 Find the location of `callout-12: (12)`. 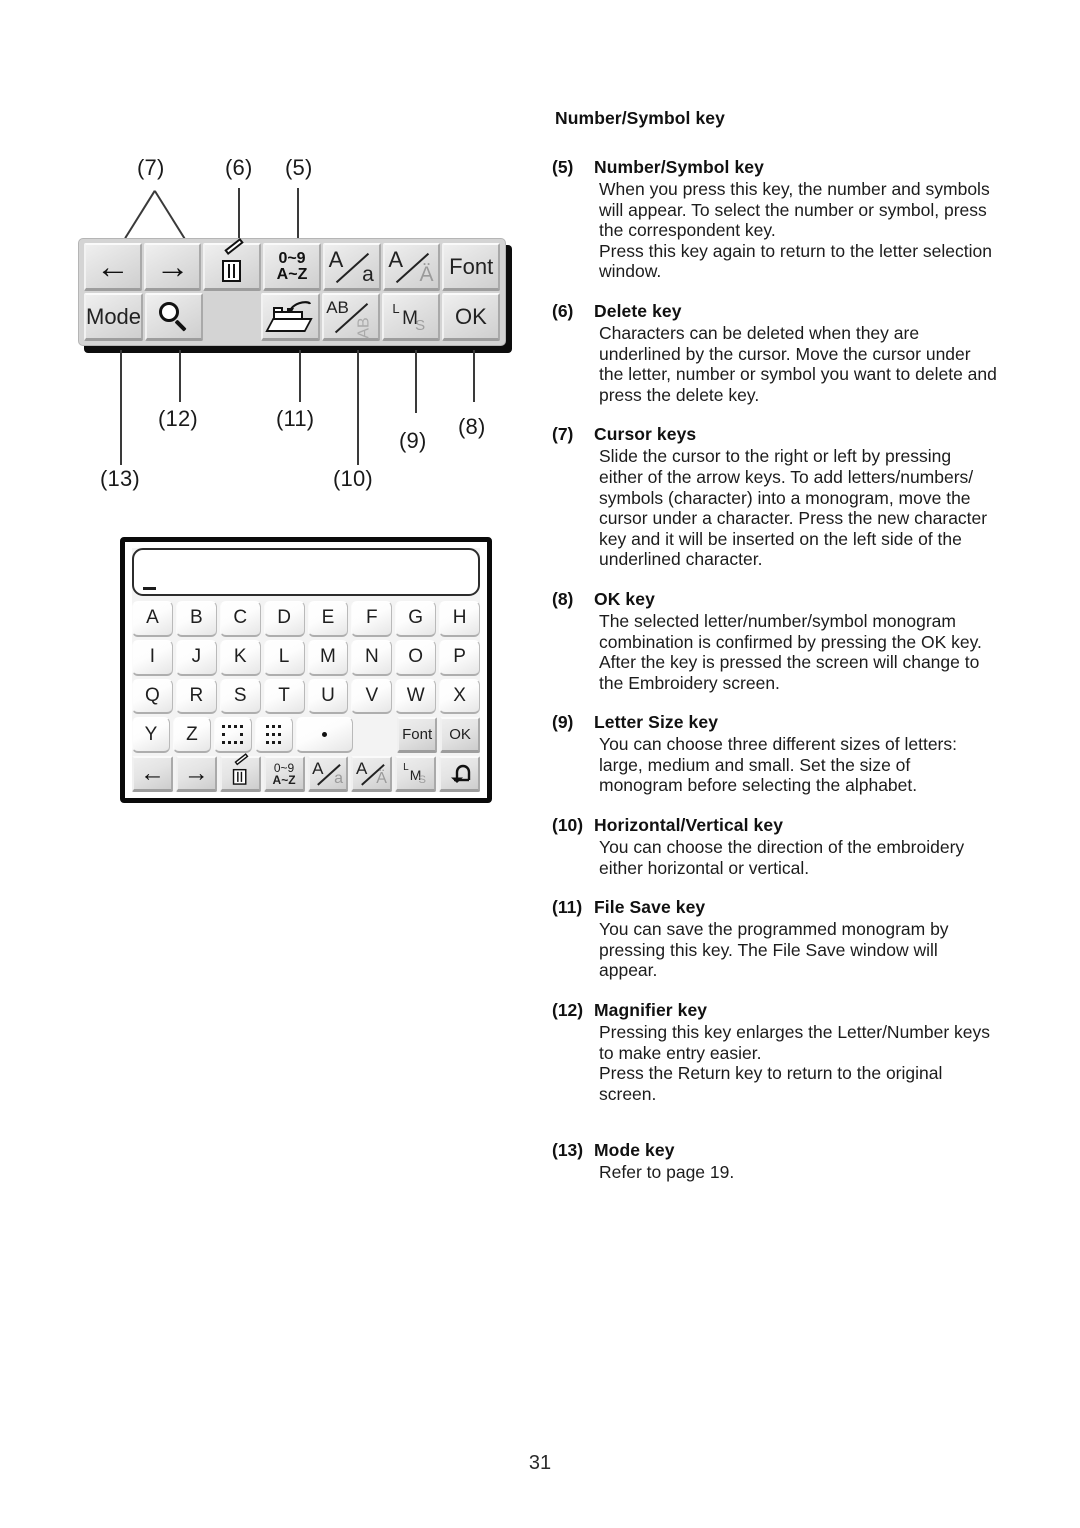

callout-12: (12) is located at coordinates (178, 418).